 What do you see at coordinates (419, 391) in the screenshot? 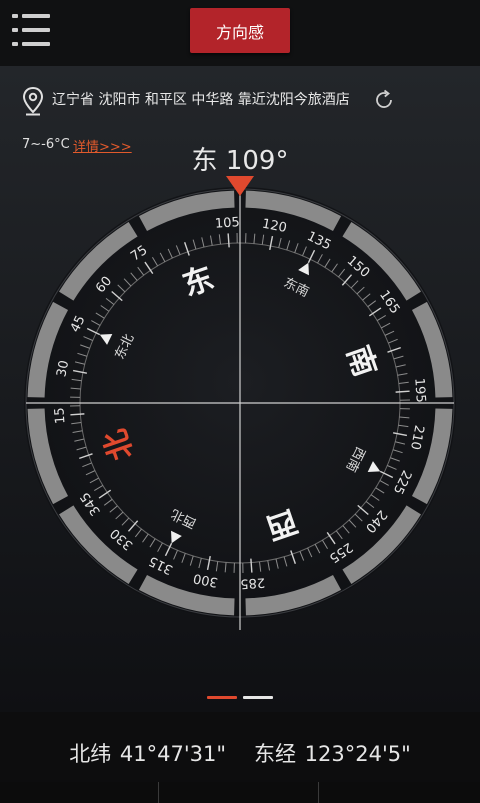
I see `degree-label: 195` at bounding box center [419, 391].